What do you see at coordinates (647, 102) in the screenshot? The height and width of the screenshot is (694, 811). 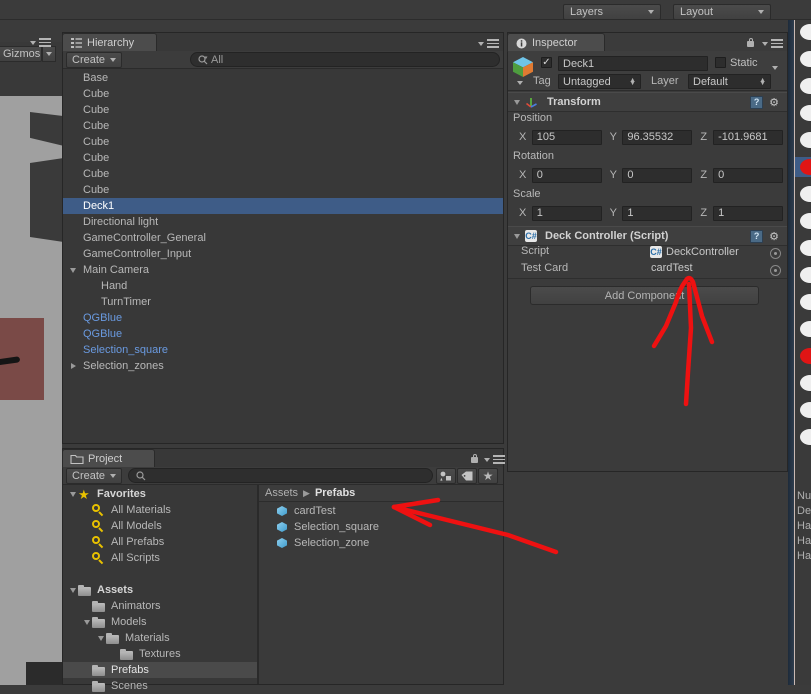 I see `transform-component-header: Transform ? ⚙` at bounding box center [647, 102].